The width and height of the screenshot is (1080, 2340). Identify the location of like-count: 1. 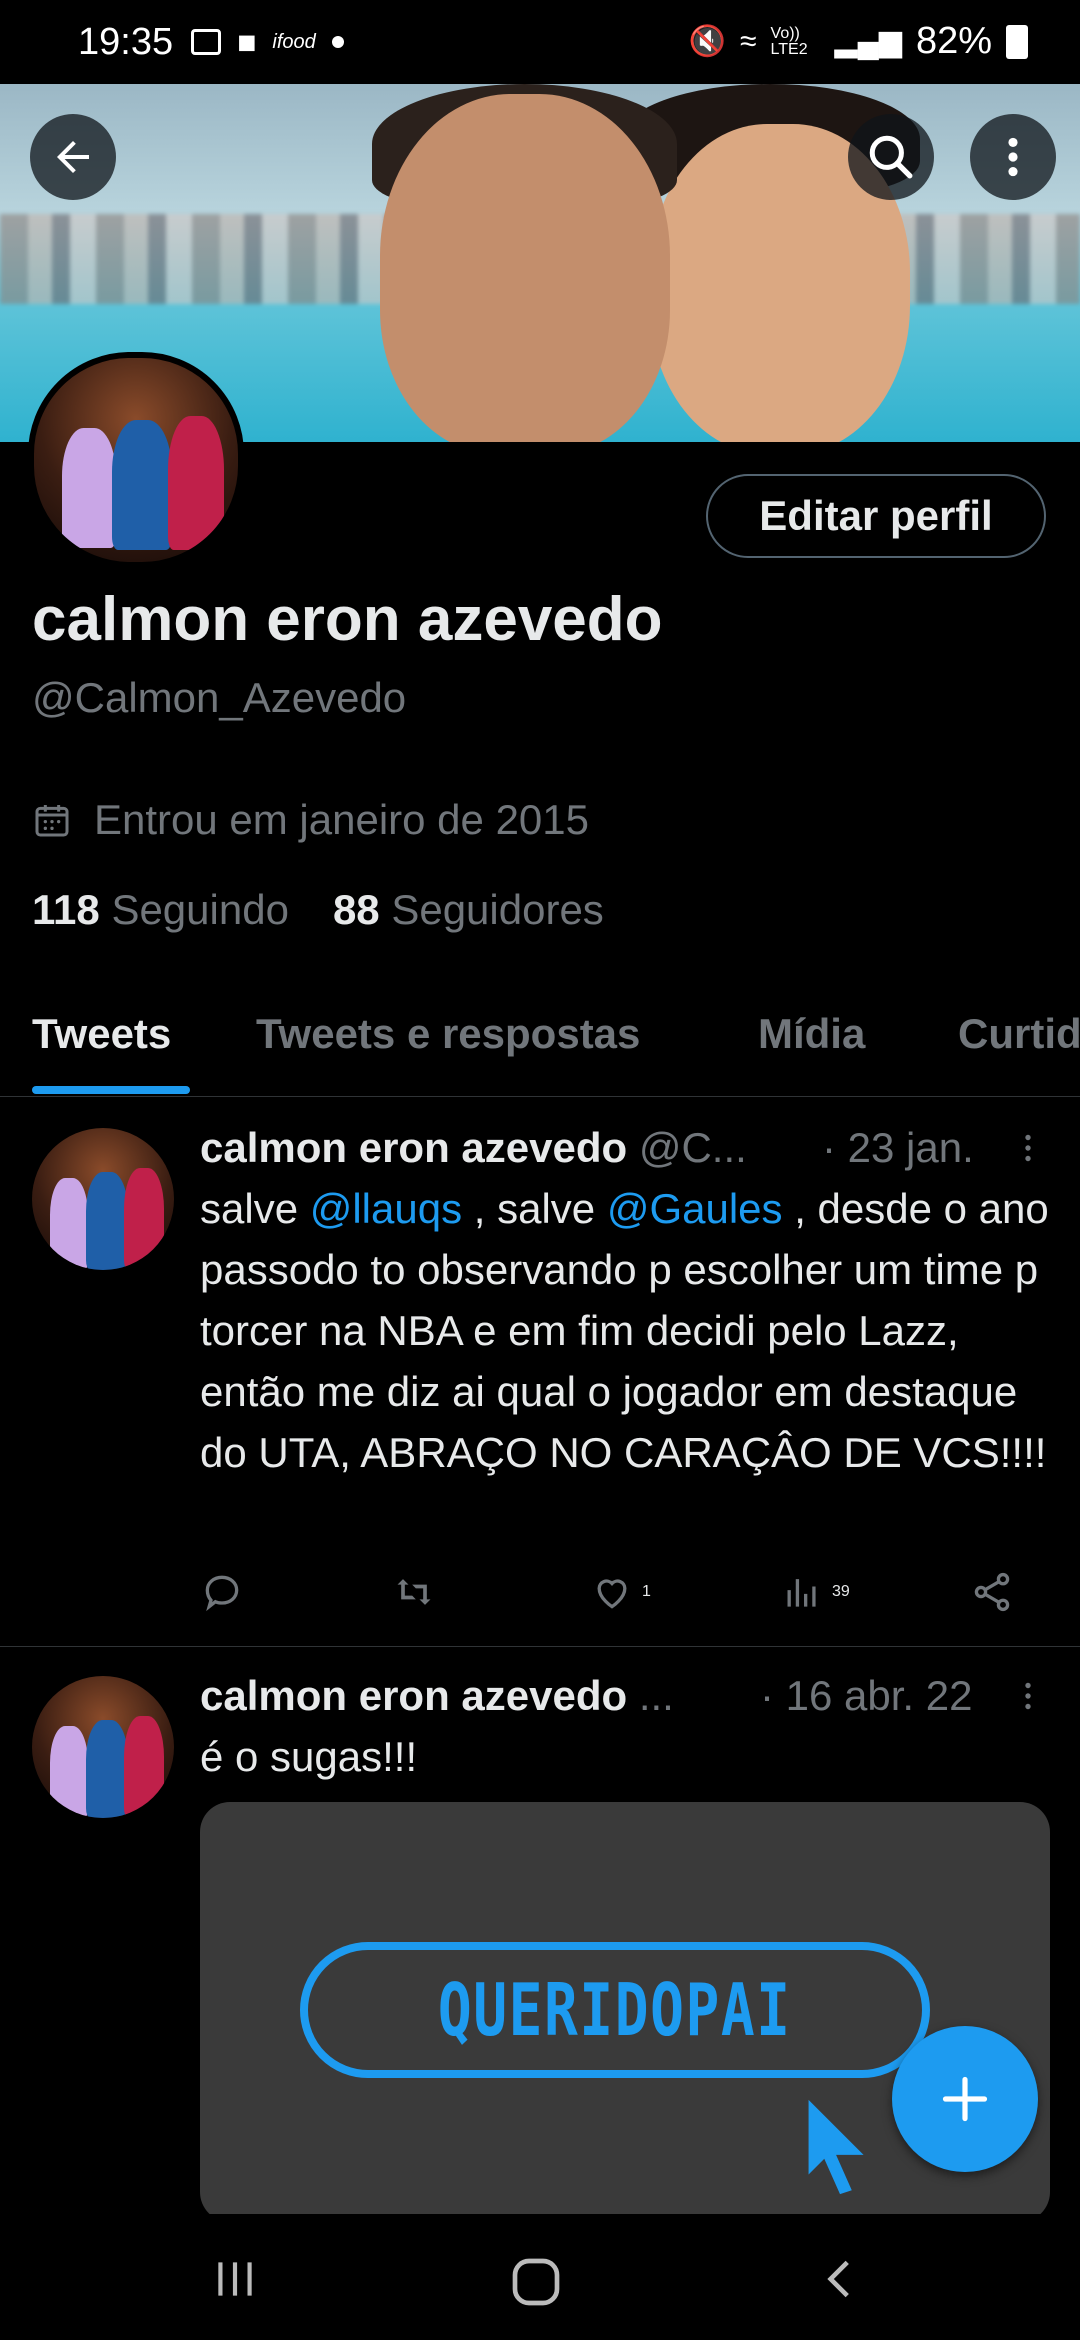
(646, 1591).